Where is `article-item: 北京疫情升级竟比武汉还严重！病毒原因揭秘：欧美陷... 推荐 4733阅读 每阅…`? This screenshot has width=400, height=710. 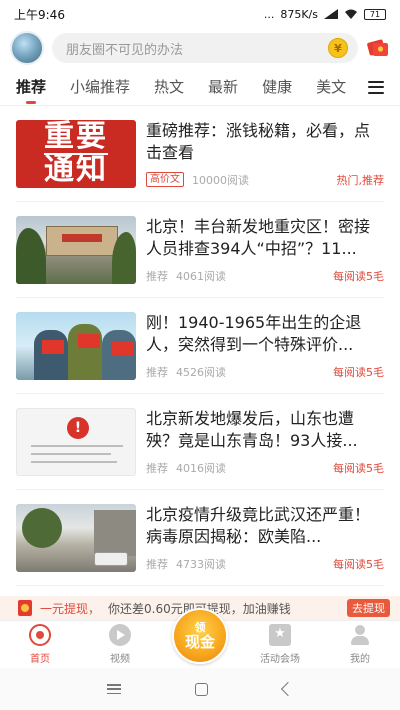 article-item: 北京疫情升级竟比武汉还严重！病毒原因揭秘：欧美陷... 推荐 4733阅读 每阅… is located at coordinates (200, 538).